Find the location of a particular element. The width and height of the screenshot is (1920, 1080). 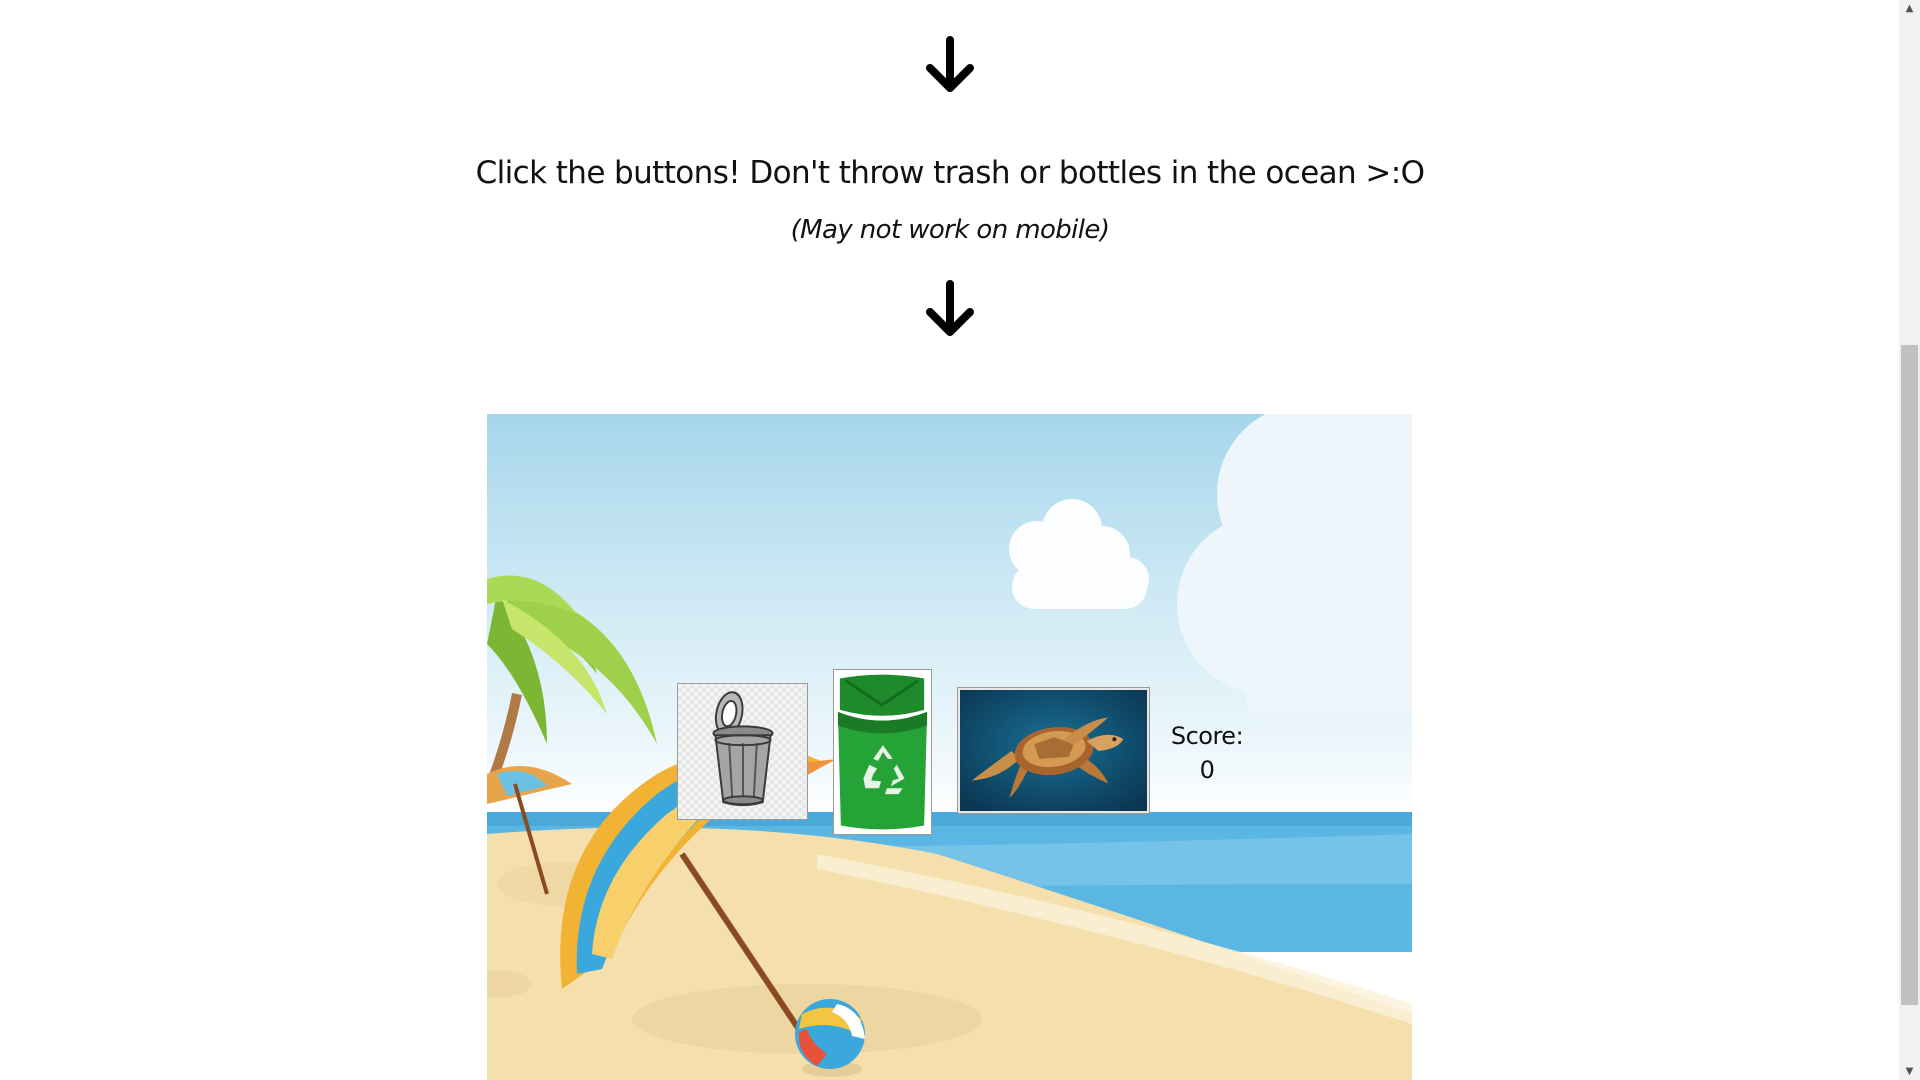

cloud-small is located at coordinates (1079, 554).